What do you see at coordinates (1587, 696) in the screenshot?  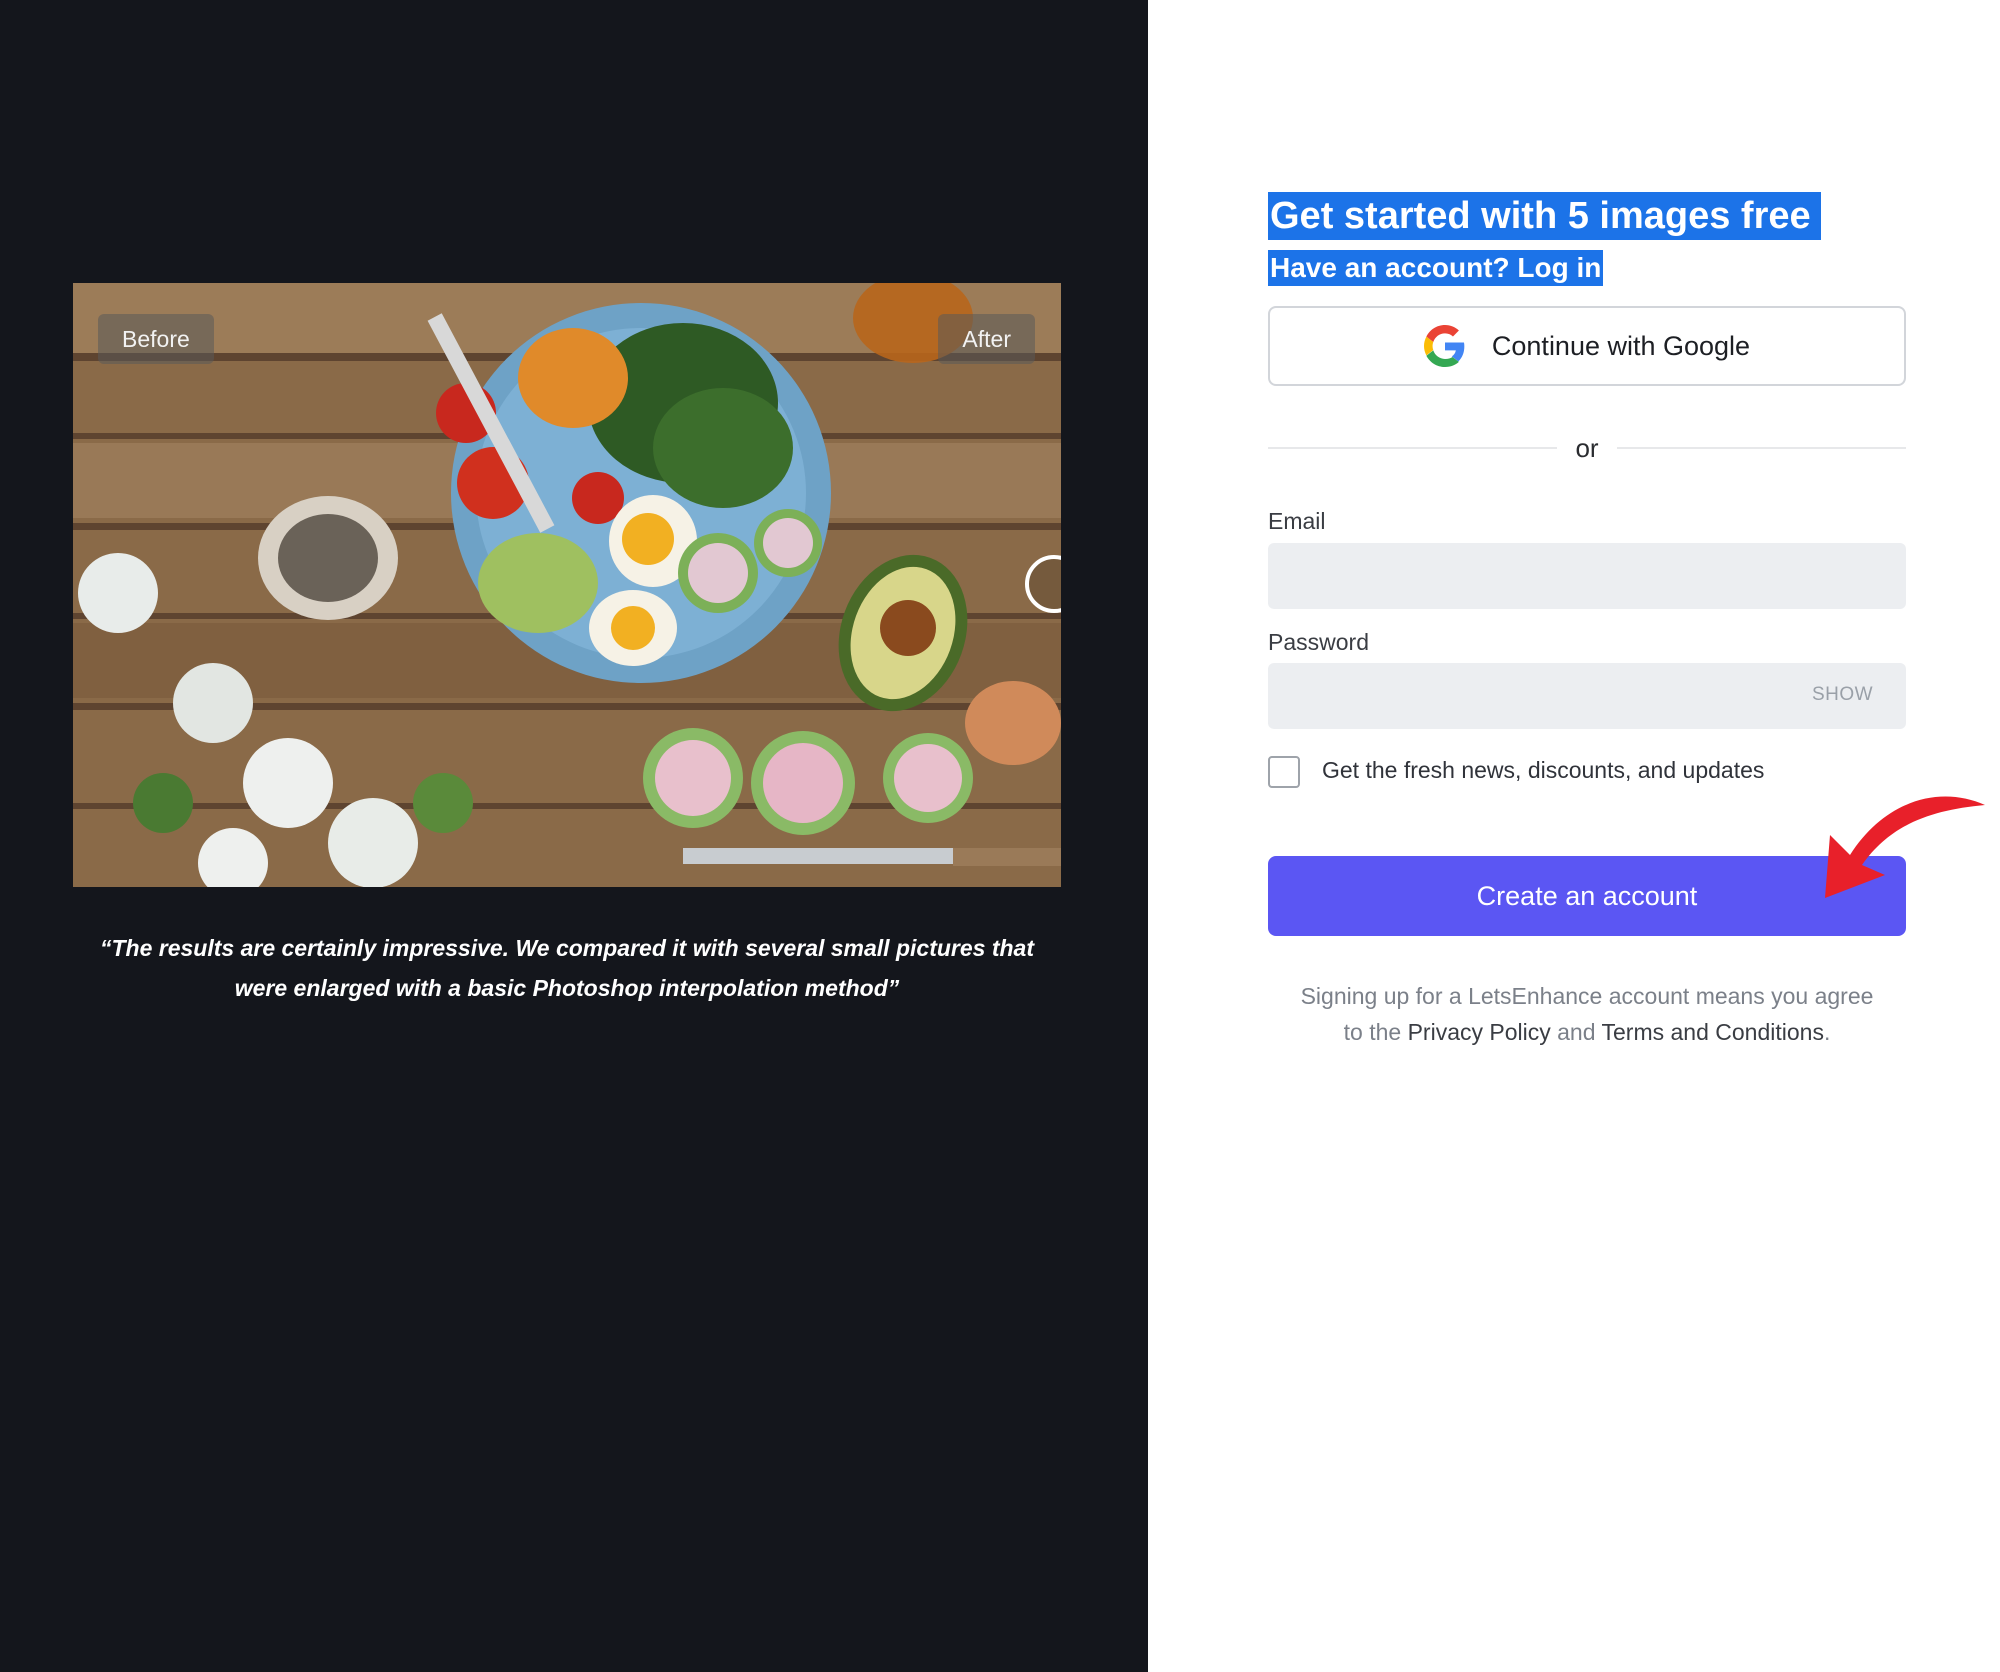 I see `password-field` at bounding box center [1587, 696].